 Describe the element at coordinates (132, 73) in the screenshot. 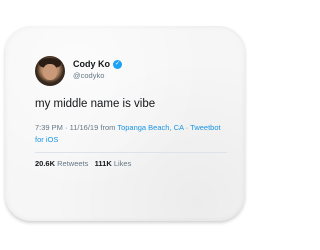

I see `tweet-header: Cody Ko ✓ @codyko` at that location.